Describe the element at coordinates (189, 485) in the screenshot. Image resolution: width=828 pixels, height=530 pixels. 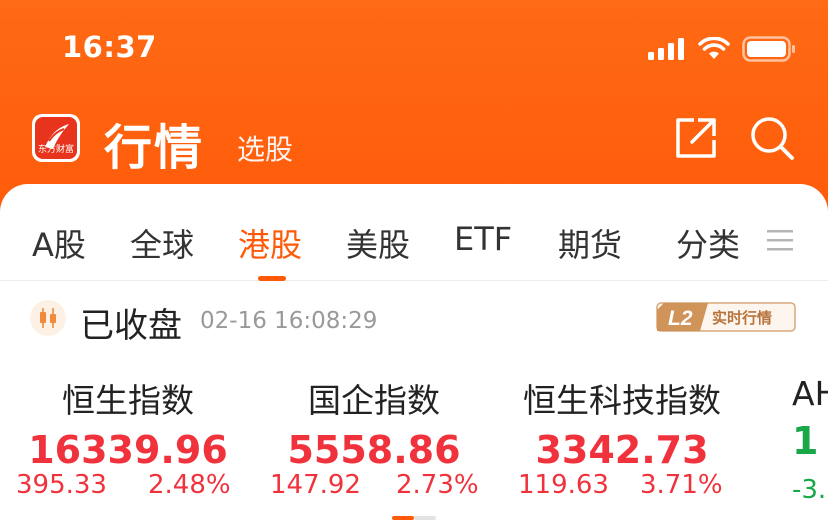
I see `index-percent: 2.48%` at that location.